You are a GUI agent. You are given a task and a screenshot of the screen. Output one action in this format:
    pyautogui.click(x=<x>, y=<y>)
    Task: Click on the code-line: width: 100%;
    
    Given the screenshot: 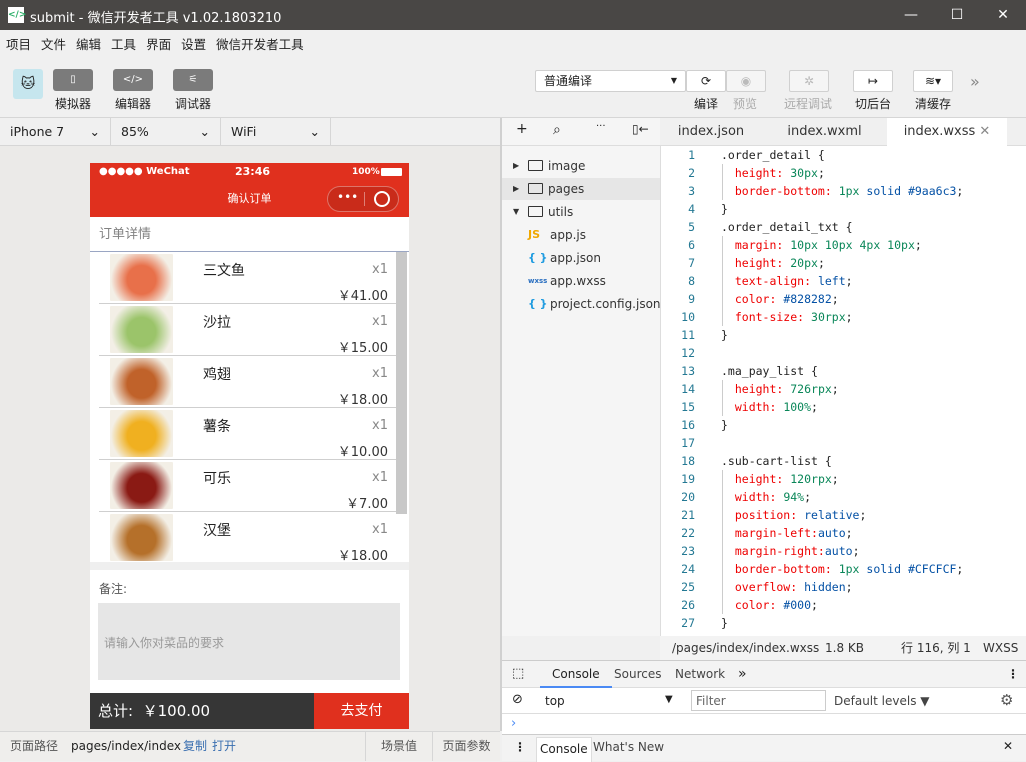 What is the action you would take?
    pyautogui.click(x=769, y=407)
    